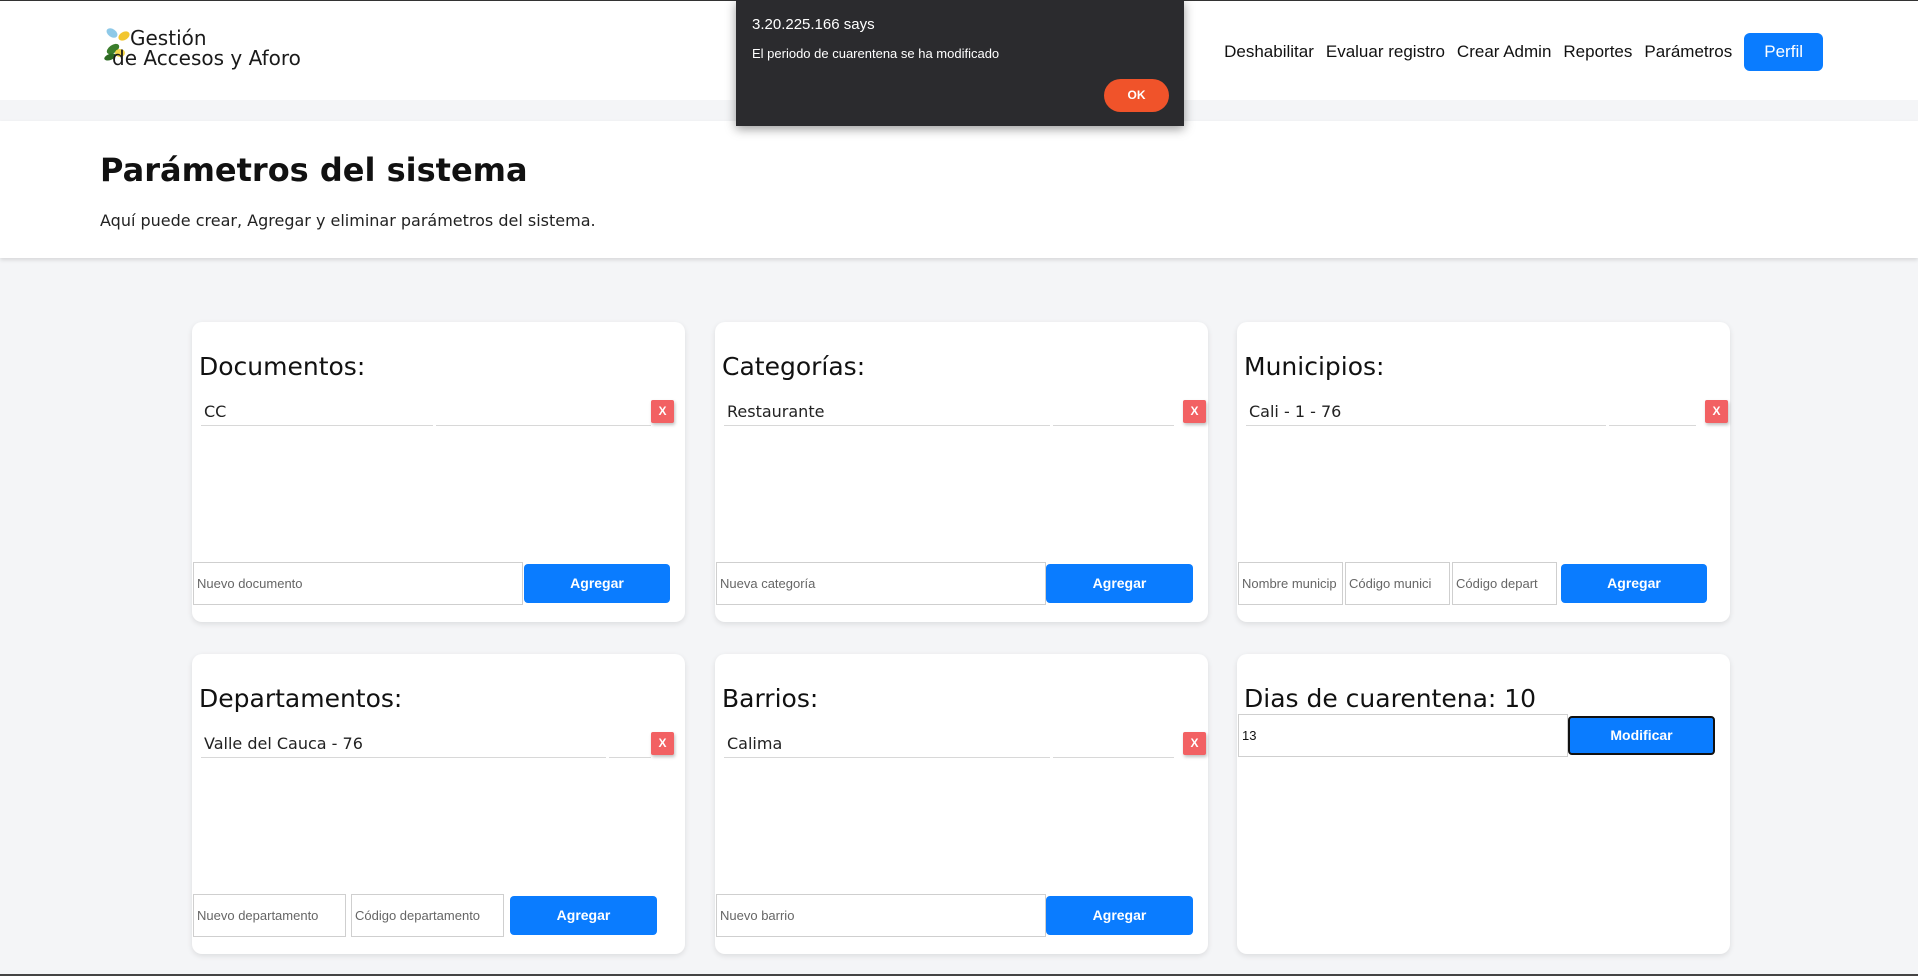  What do you see at coordinates (168, 38) in the screenshot?
I see `logo-line-1: Gestión` at bounding box center [168, 38].